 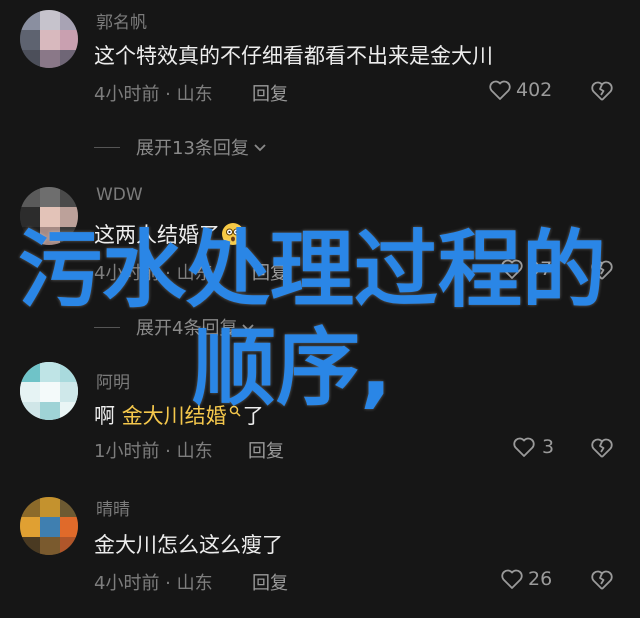 I want to click on like-button: 26, so click(x=526, y=579).